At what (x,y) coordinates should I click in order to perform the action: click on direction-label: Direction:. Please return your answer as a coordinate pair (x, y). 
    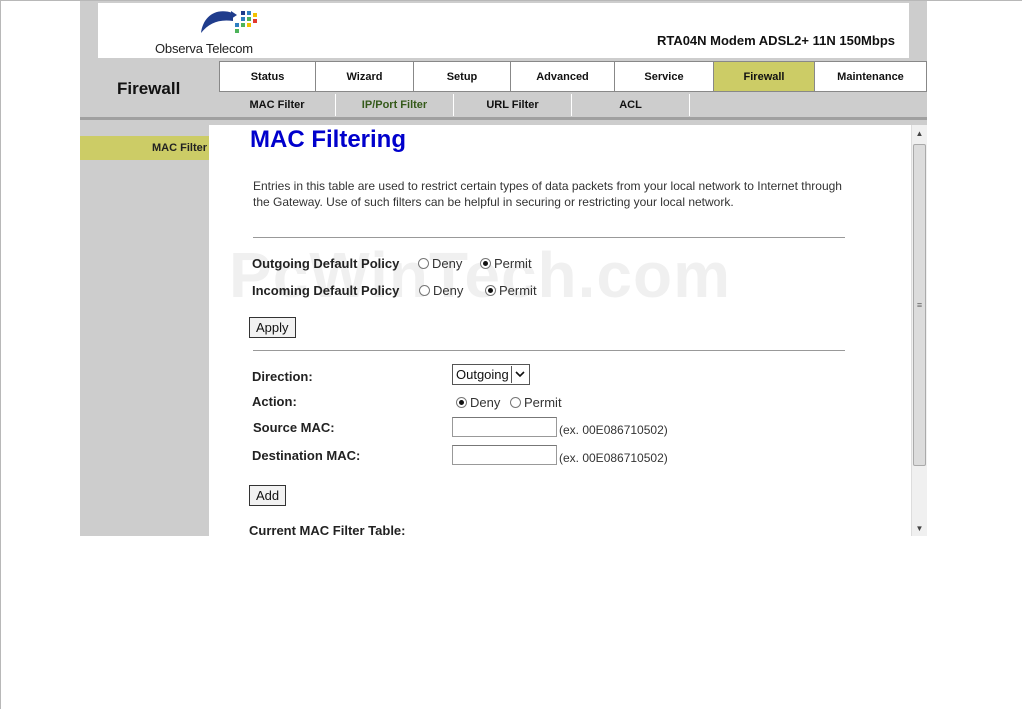
    Looking at the image, I should click on (282, 376).